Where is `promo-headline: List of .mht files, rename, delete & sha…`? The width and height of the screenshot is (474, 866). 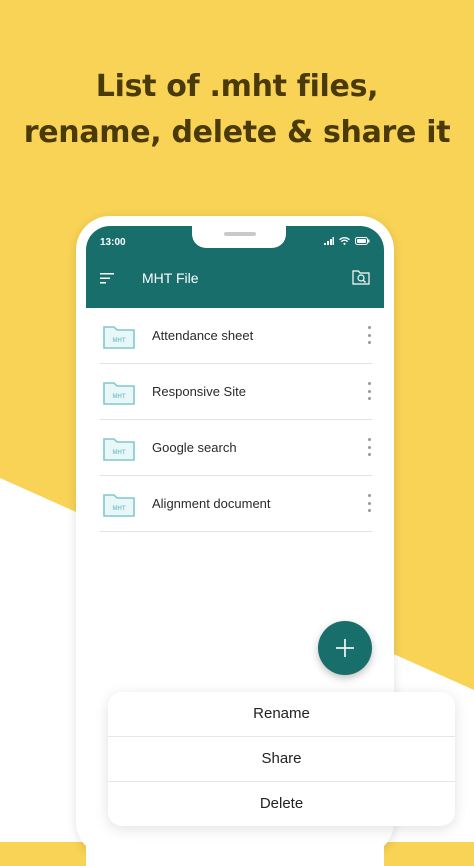 promo-headline: List of .mht files, rename, delete & sha… is located at coordinates (237, 110).